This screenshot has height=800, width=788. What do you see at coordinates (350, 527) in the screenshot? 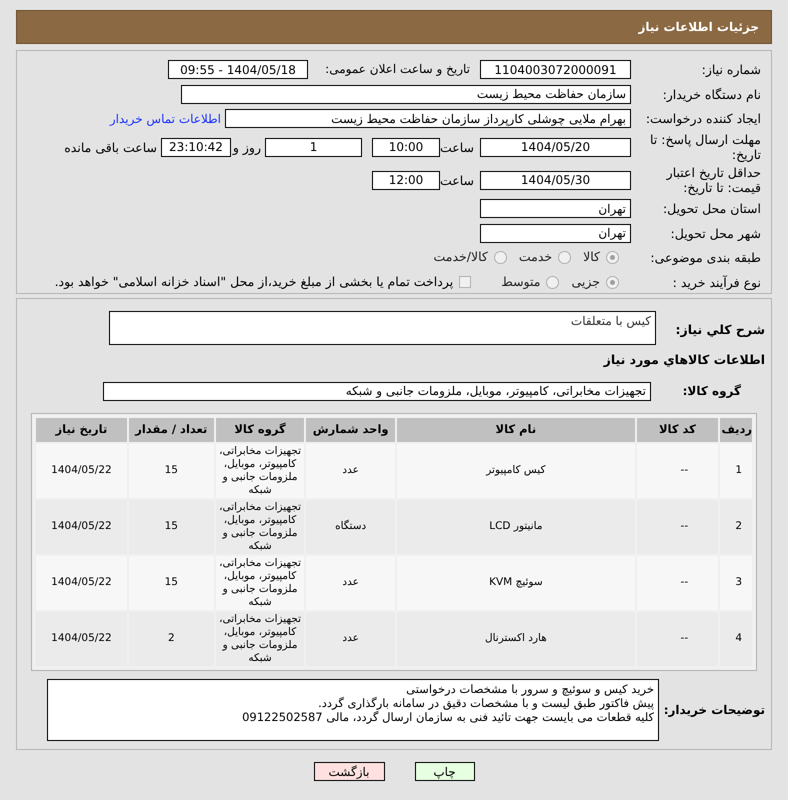
I see `table-cell: دستگاه` at bounding box center [350, 527].